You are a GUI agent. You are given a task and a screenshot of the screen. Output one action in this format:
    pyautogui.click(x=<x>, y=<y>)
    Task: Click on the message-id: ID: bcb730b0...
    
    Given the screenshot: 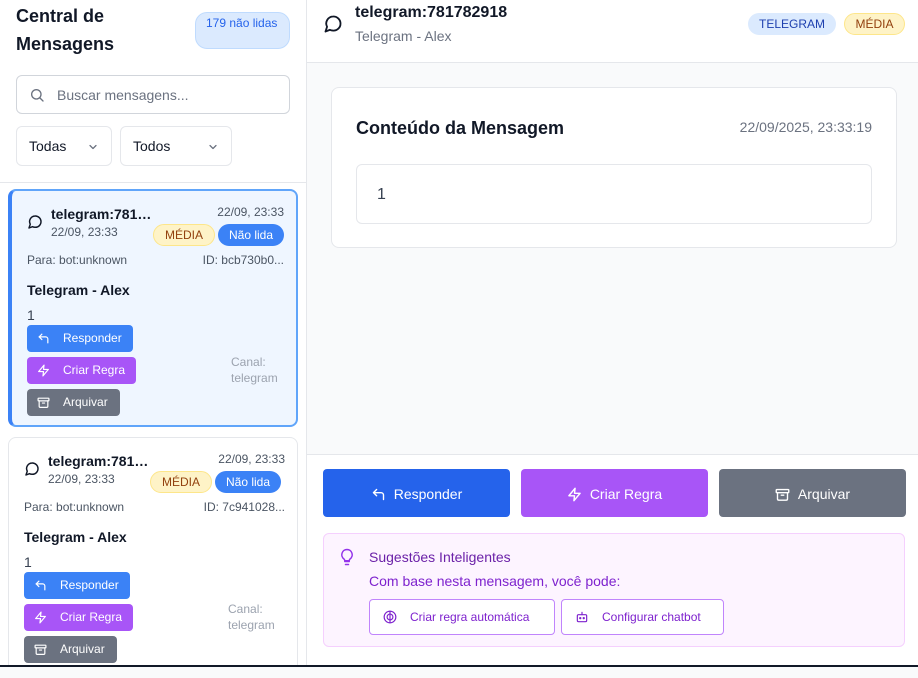 What is the action you would take?
    pyautogui.click(x=243, y=260)
    